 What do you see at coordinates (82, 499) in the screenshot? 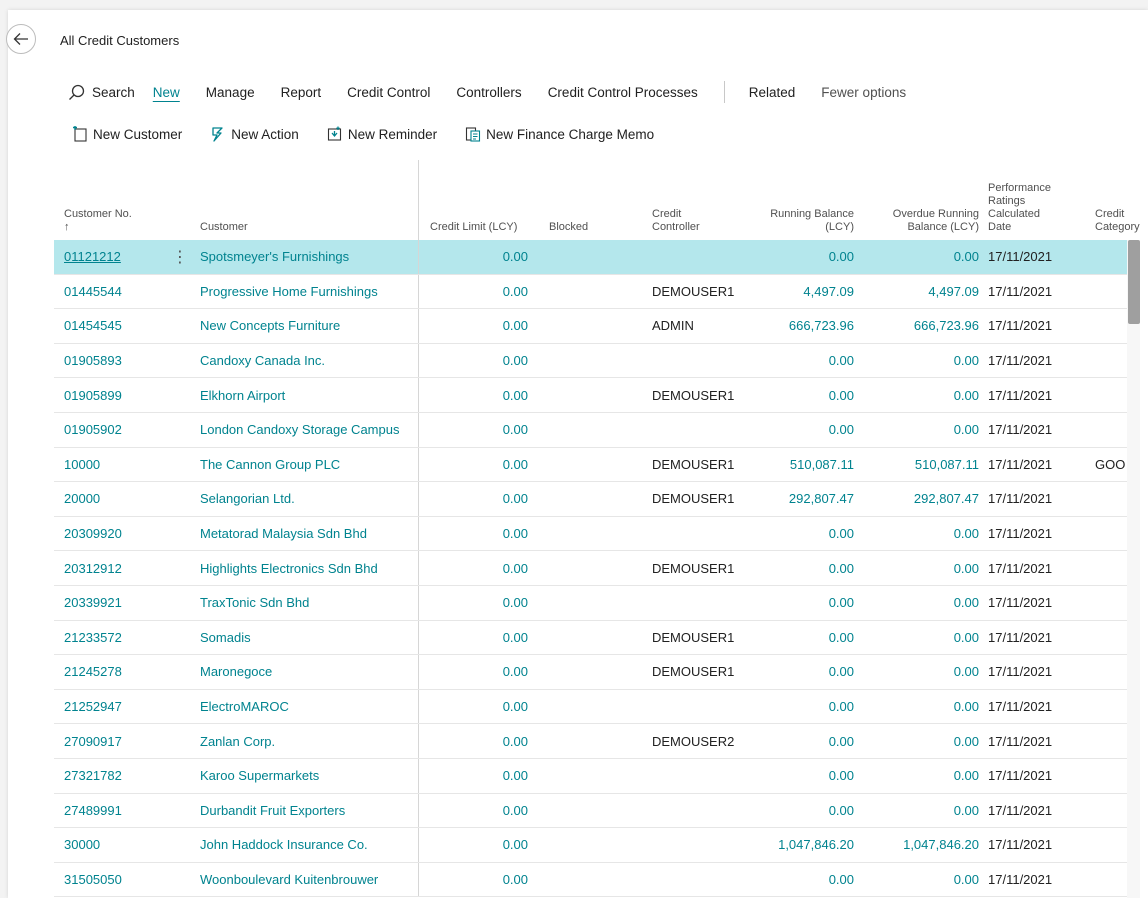
I see `customer-no-cell: 20000` at bounding box center [82, 499].